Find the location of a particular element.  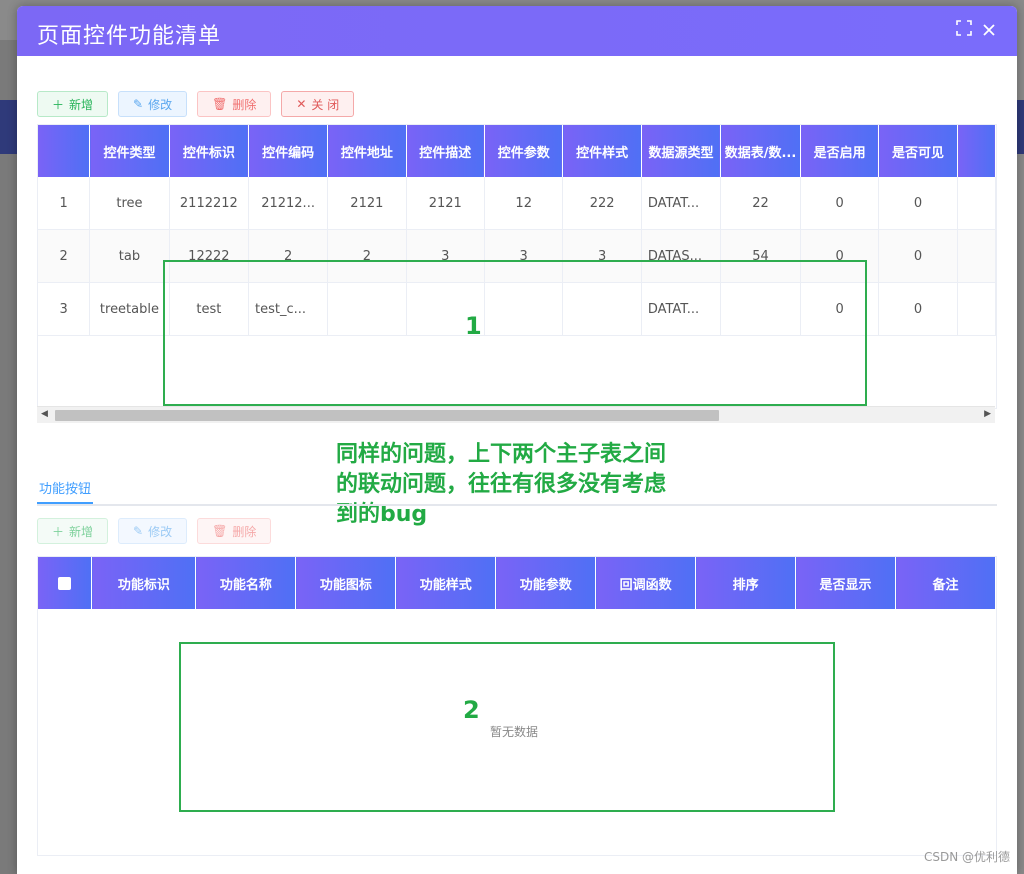

select-all-column is located at coordinates (65, 583).